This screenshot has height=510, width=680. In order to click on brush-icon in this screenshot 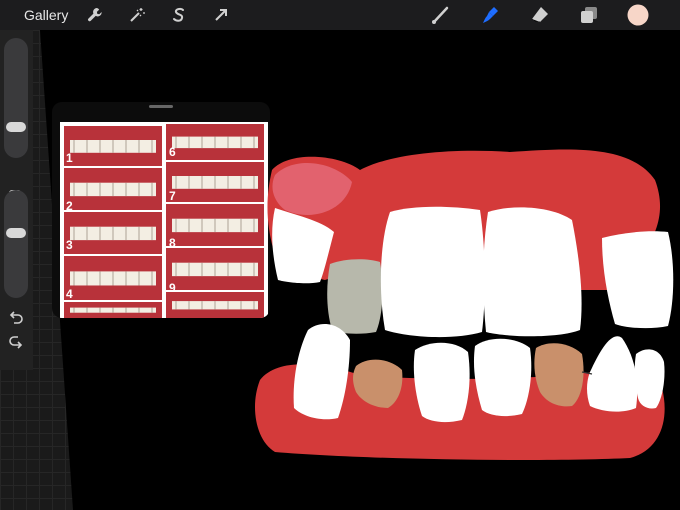, I will do `click(440, 15)`.